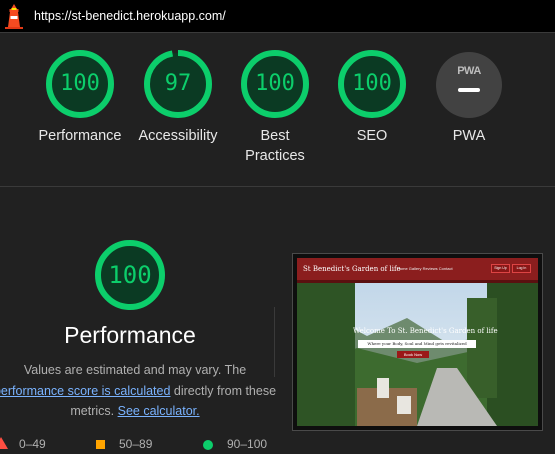  Describe the element at coordinates (135, 370) in the screenshot. I see `desc-text-1: Values are estimated and may vary. The` at that location.